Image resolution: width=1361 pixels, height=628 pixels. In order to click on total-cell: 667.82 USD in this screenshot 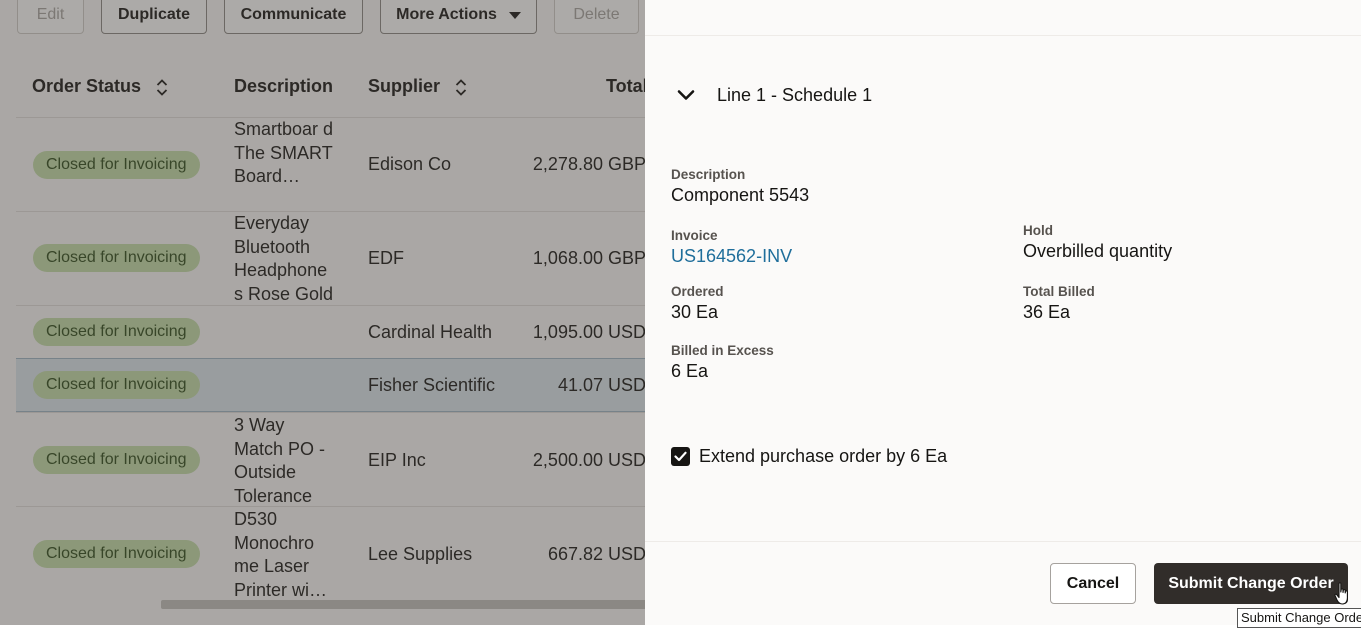, I will do `click(596, 554)`.